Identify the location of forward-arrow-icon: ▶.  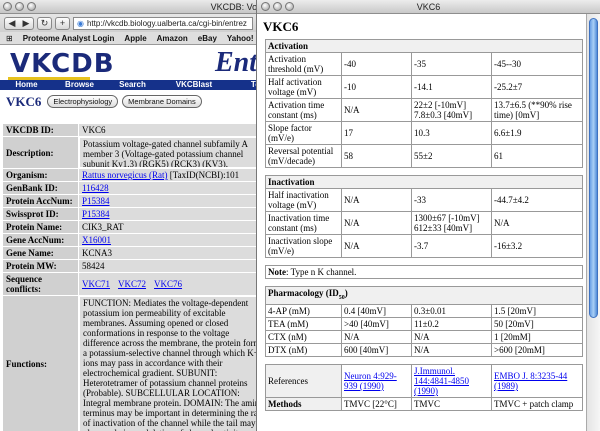
(26, 23).